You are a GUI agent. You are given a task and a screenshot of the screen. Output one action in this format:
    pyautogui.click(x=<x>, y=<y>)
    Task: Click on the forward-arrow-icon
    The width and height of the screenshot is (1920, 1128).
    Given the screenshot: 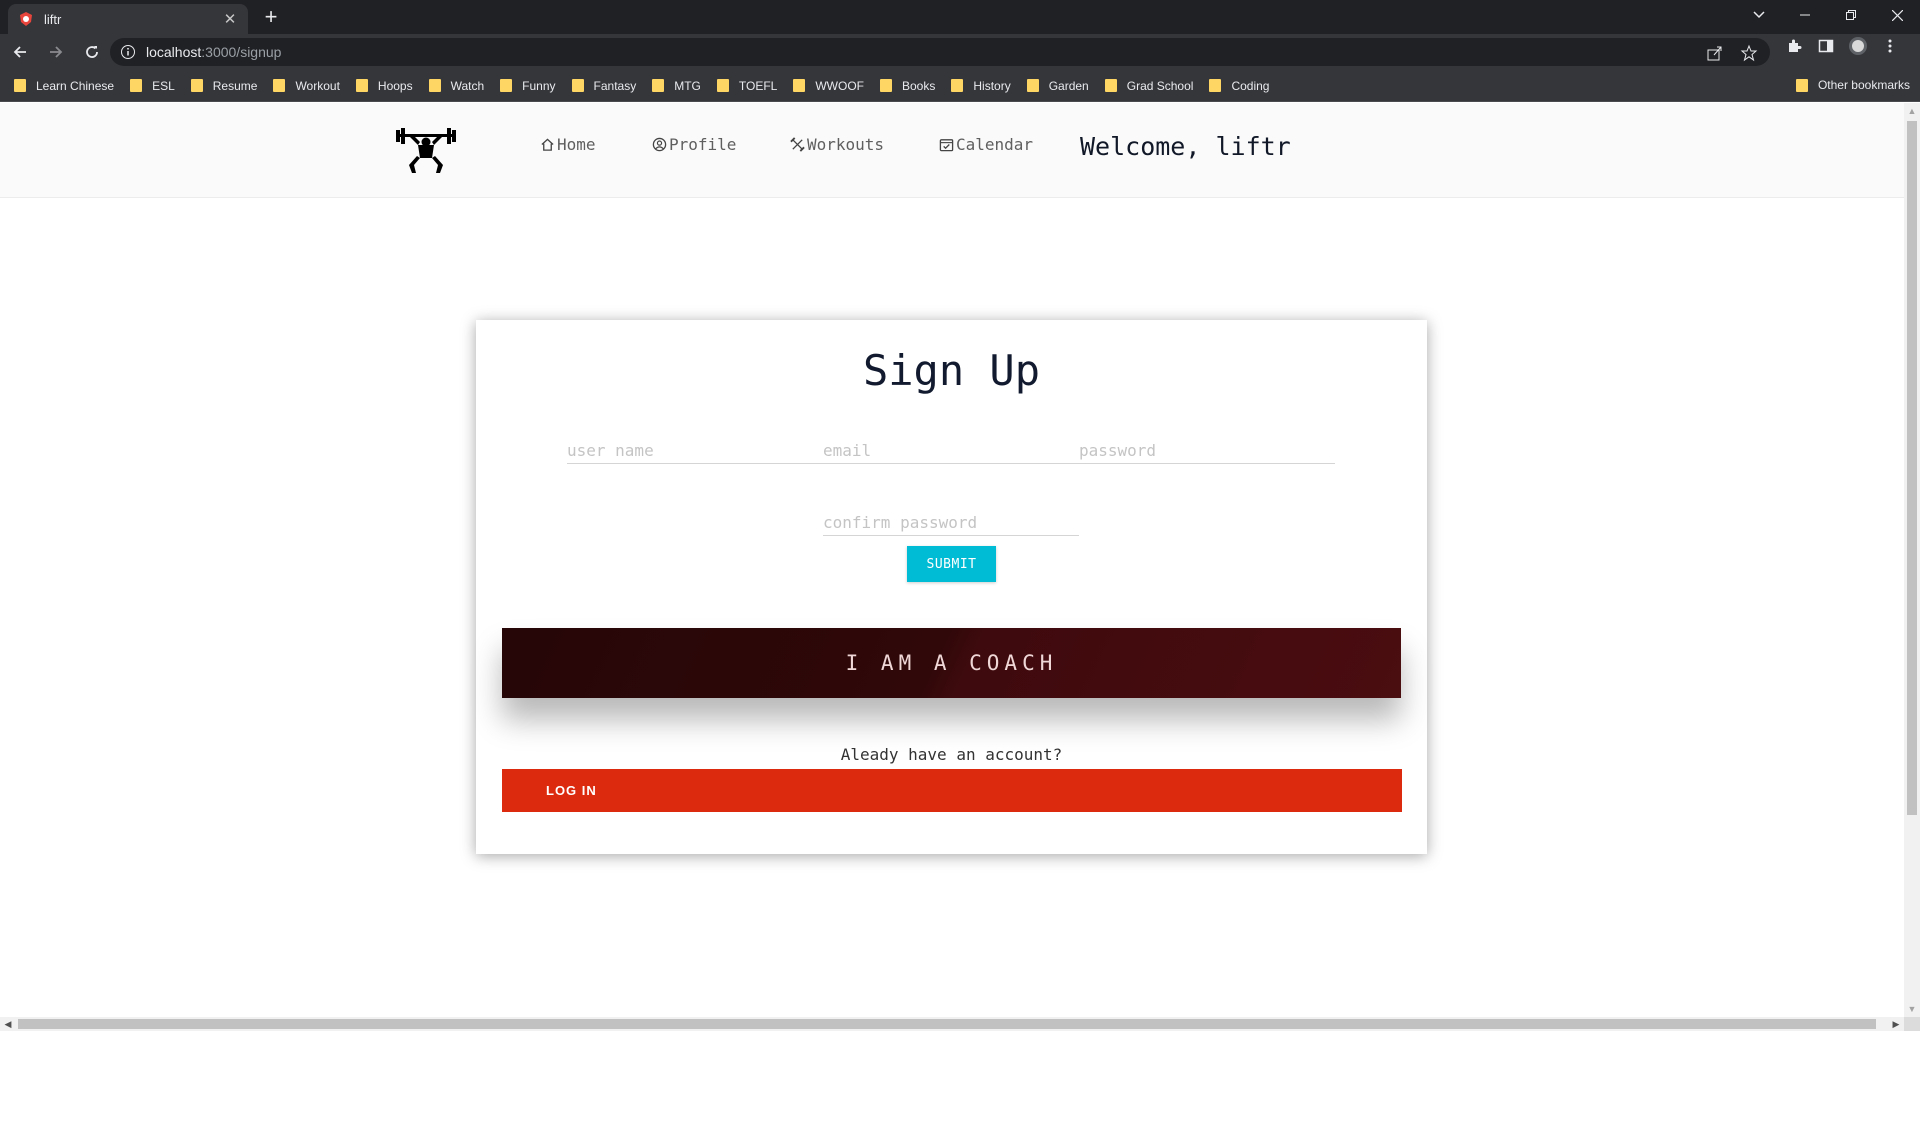 What is the action you would take?
    pyautogui.click(x=56, y=52)
    